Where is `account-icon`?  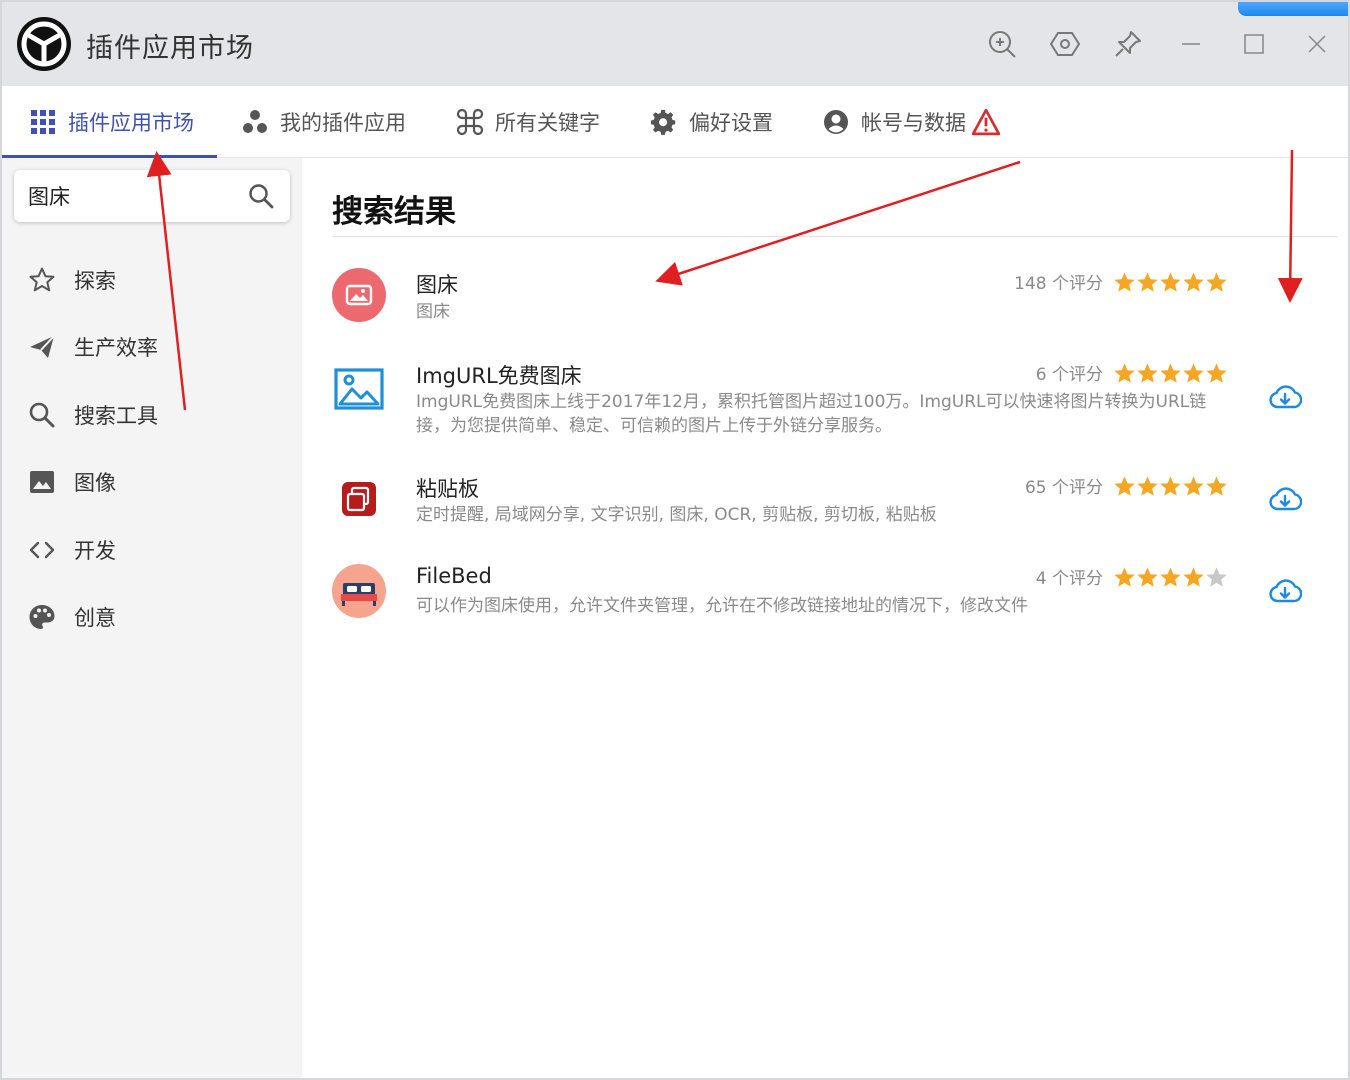
account-icon is located at coordinates (836, 122).